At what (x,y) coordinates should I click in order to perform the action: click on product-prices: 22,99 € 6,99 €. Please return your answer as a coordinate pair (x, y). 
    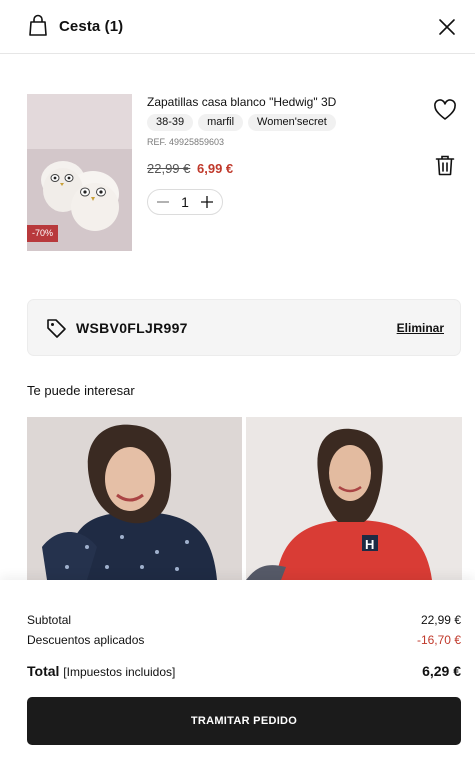
    Looking at the image, I should click on (190, 168).